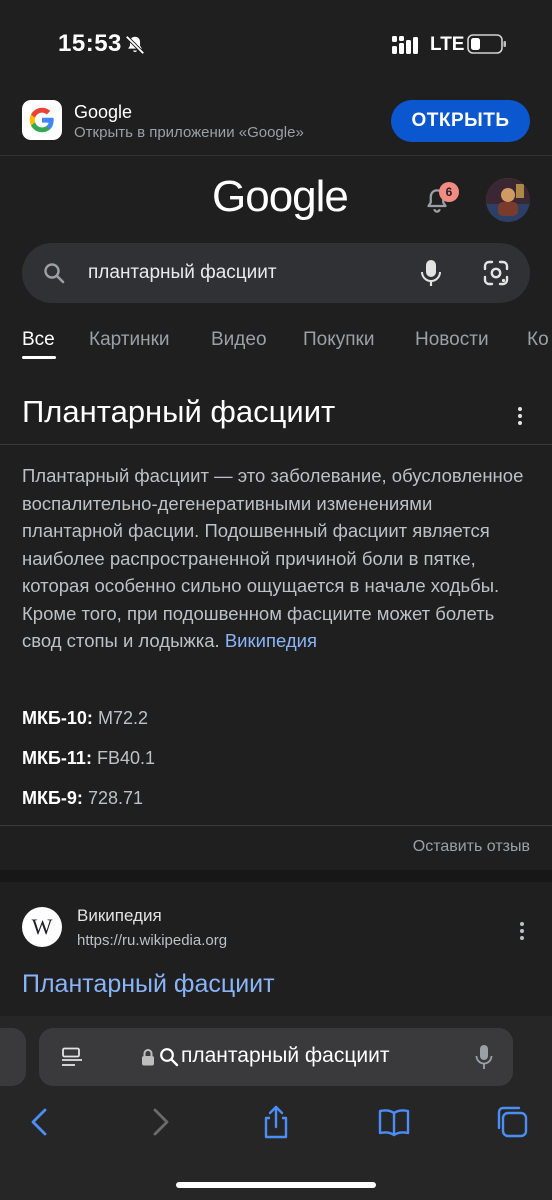 This screenshot has height=1200, width=552. What do you see at coordinates (122, 718) in the screenshot?
I see `fact-value: M72.2` at bounding box center [122, 718].